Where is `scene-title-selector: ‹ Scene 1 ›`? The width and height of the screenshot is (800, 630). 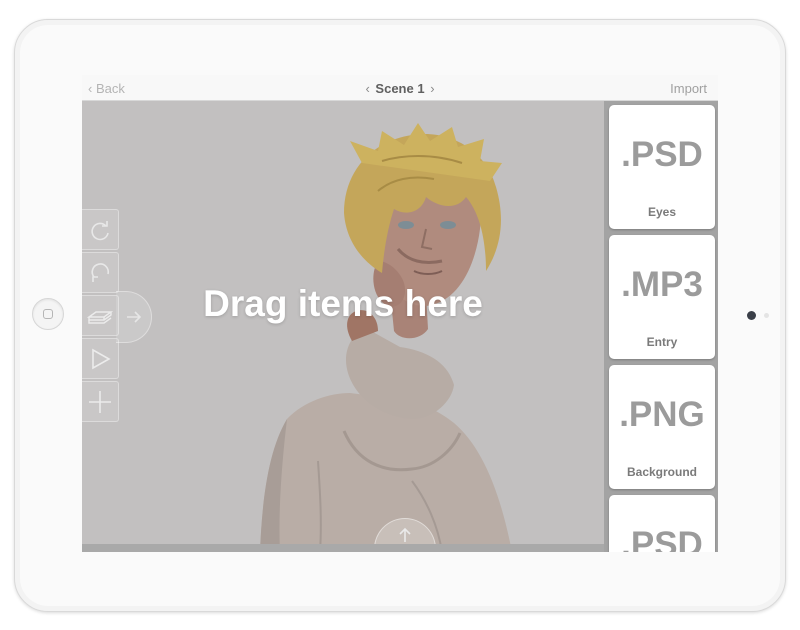 scene-title-selector: ‹ Scene 1 › is located at coordinates (400, 88).